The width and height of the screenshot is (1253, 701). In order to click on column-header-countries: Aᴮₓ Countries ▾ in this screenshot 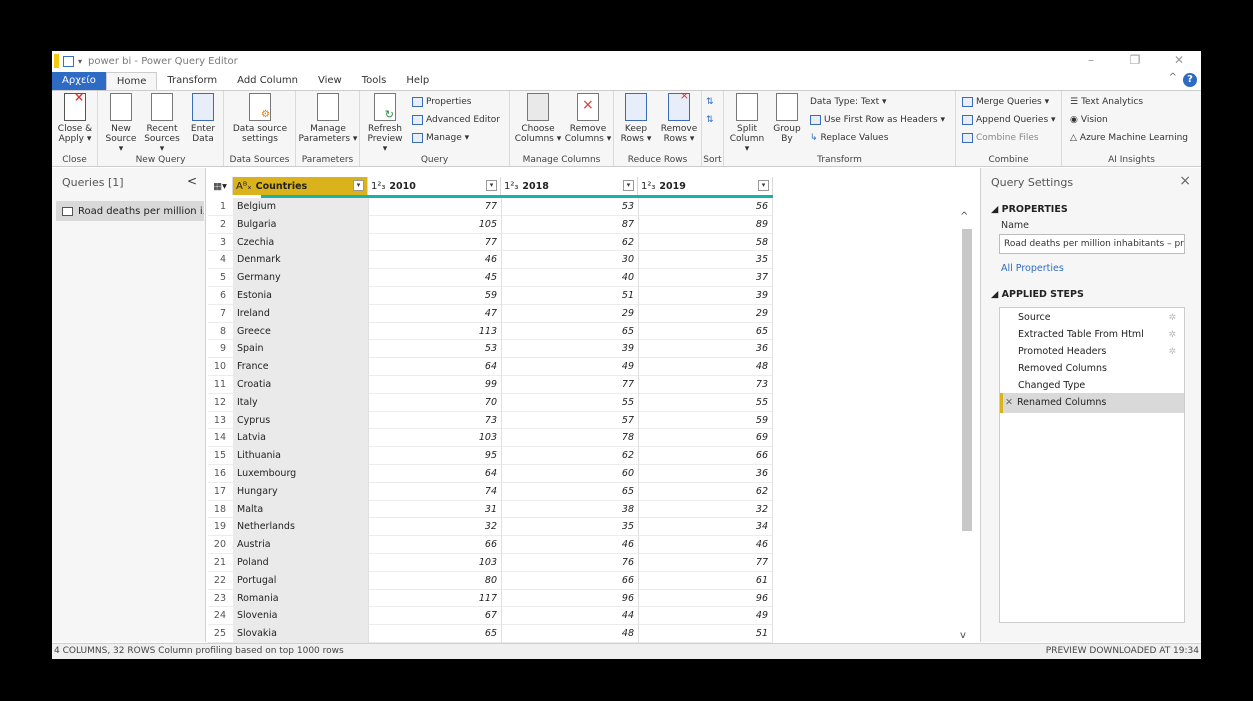, I will do `click(300, 186)`.